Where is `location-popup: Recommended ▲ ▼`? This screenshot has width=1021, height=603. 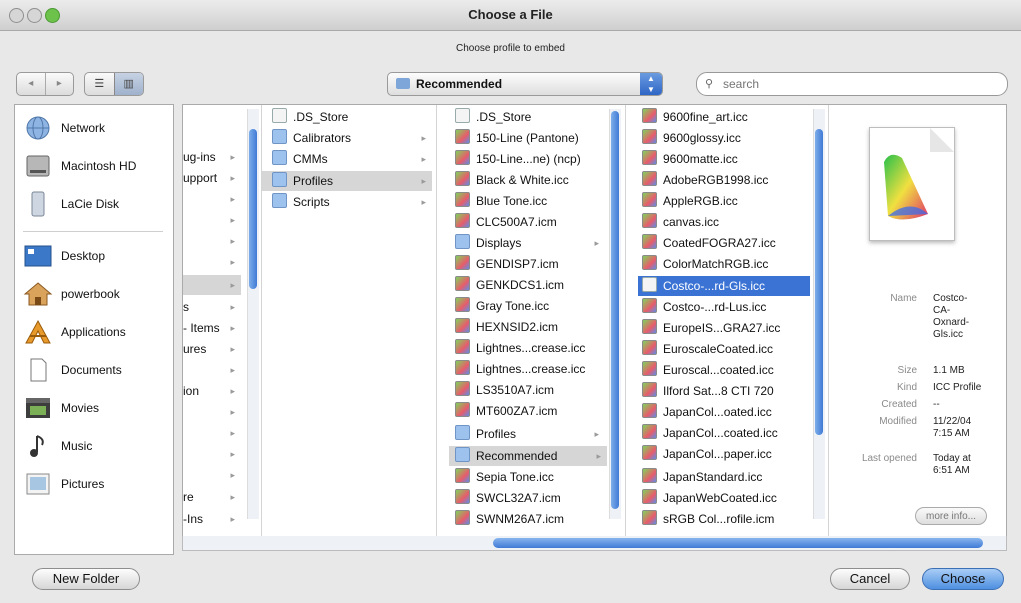
location-popup: Recommended ▲ ▼ is located at coordinates (525, 84).